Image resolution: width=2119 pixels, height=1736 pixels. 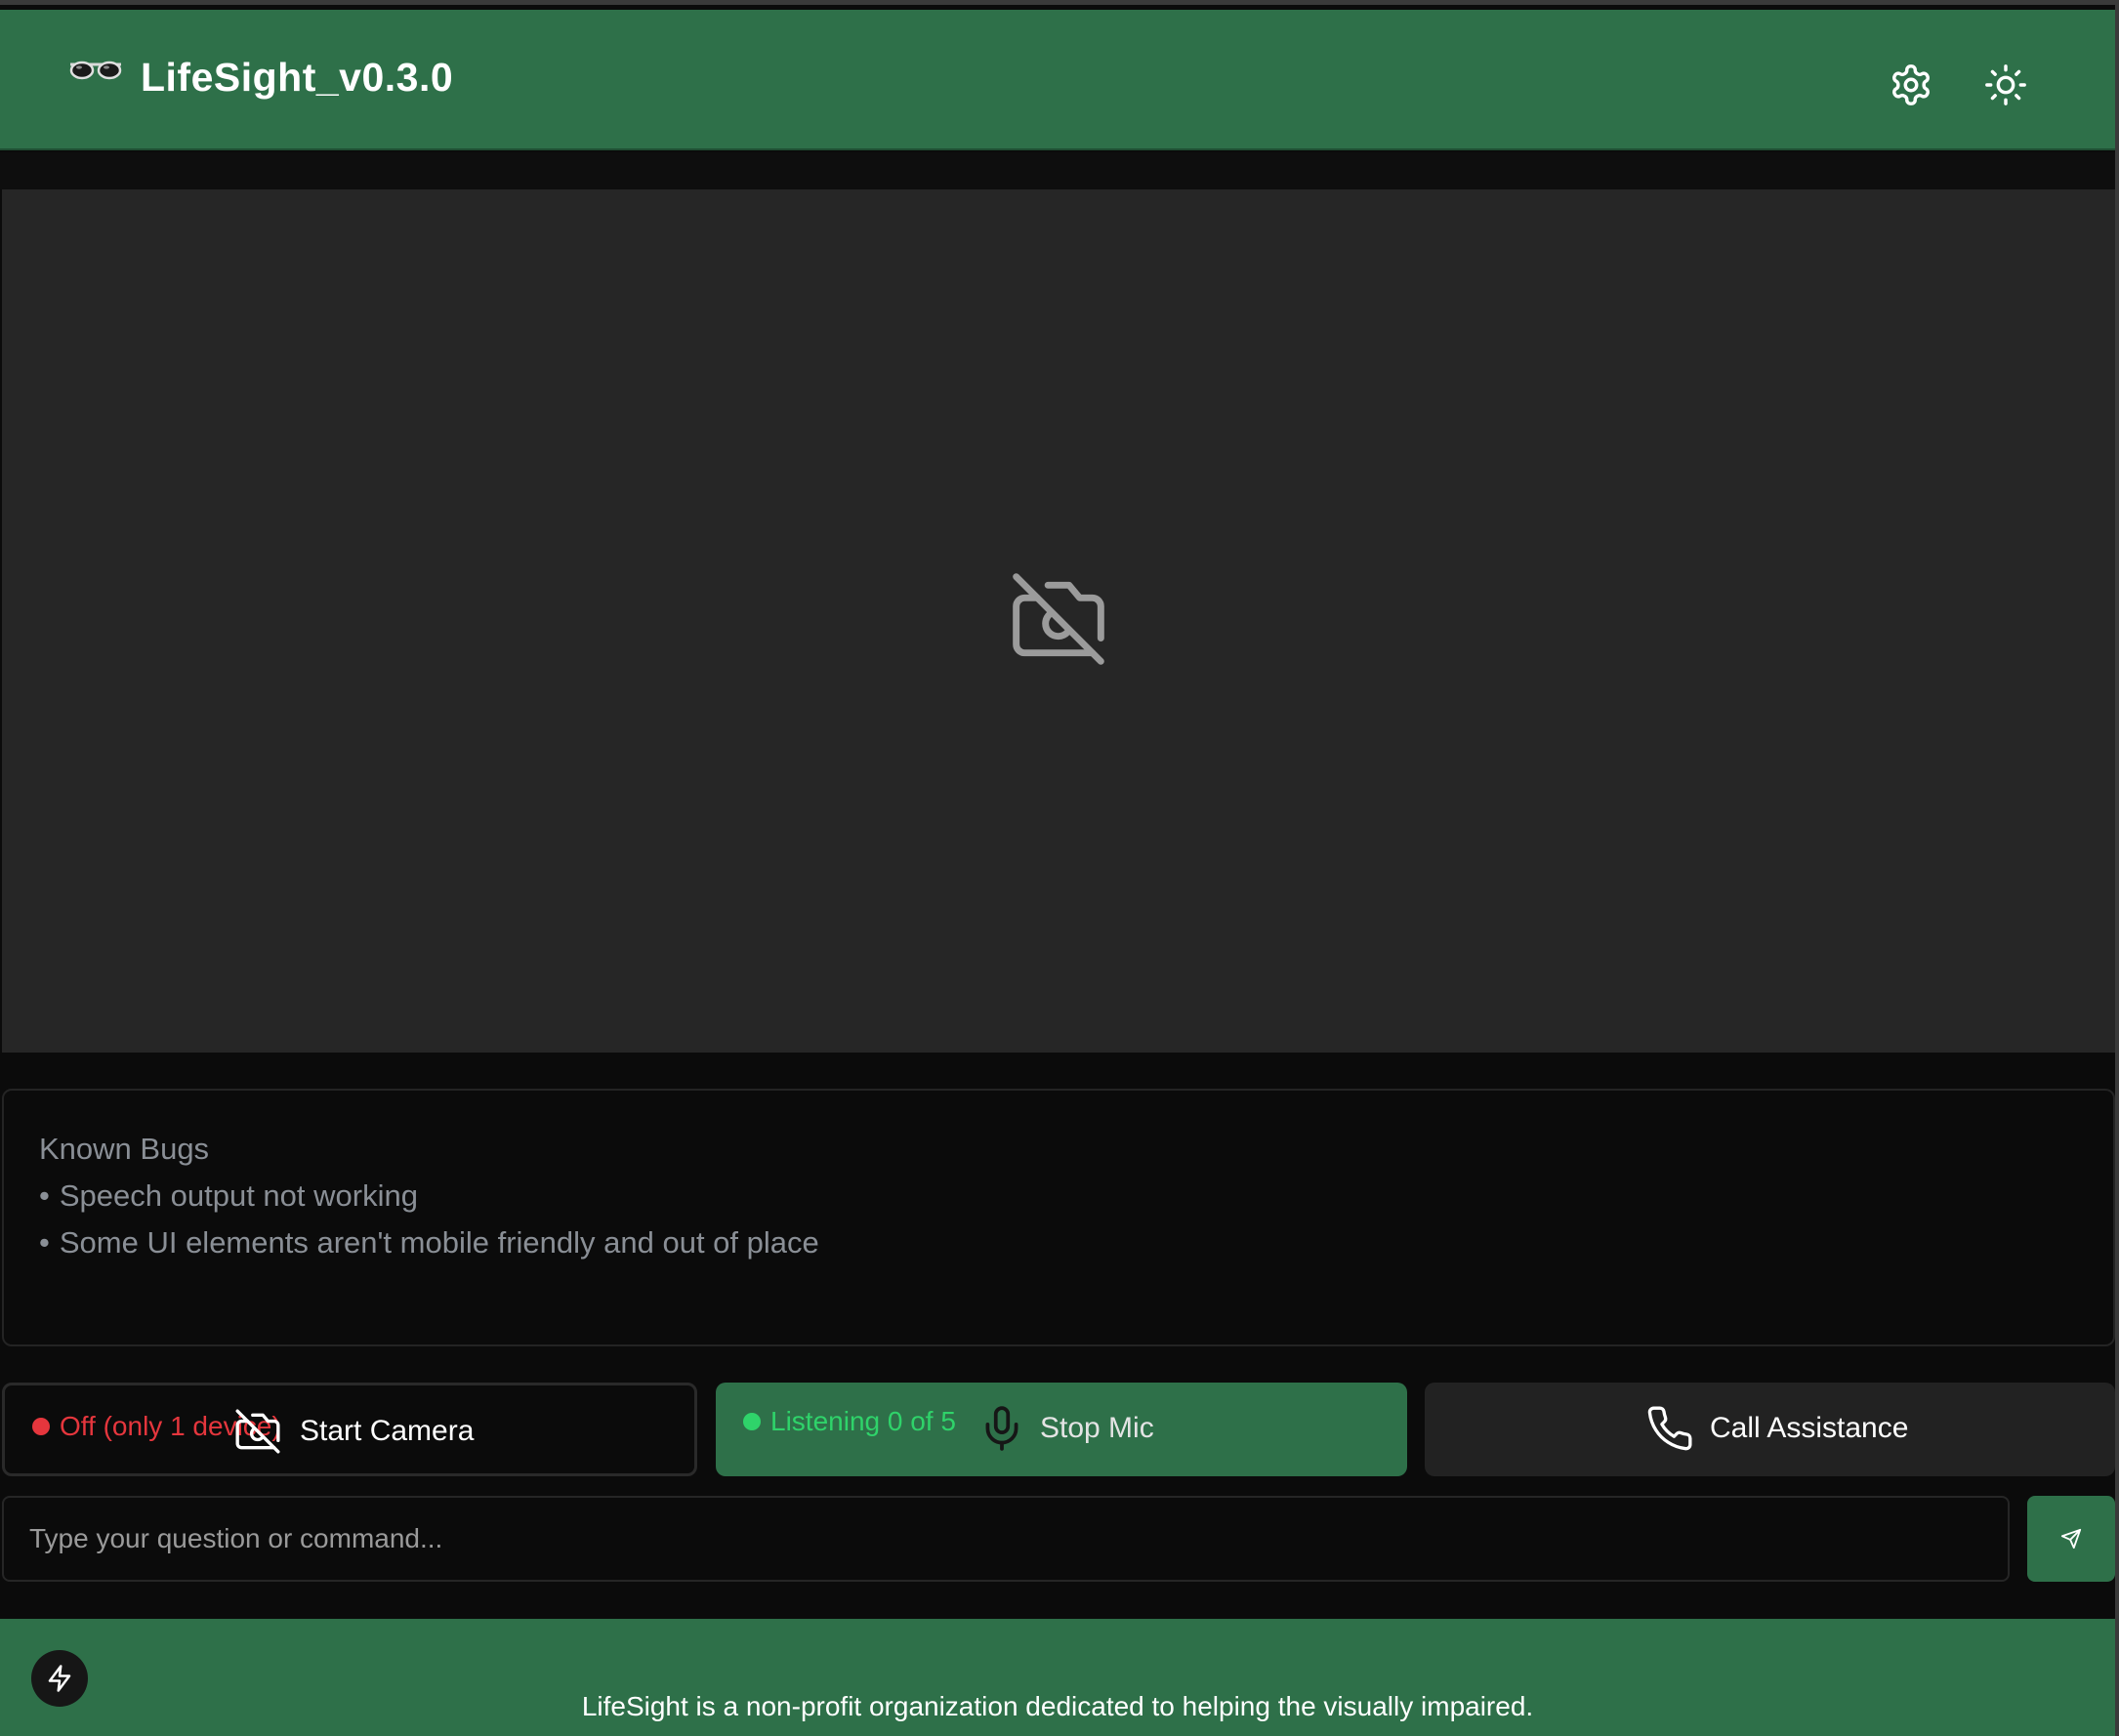 I want to click on start-camera-label: Start Camera, so click(x=387, y=1431).